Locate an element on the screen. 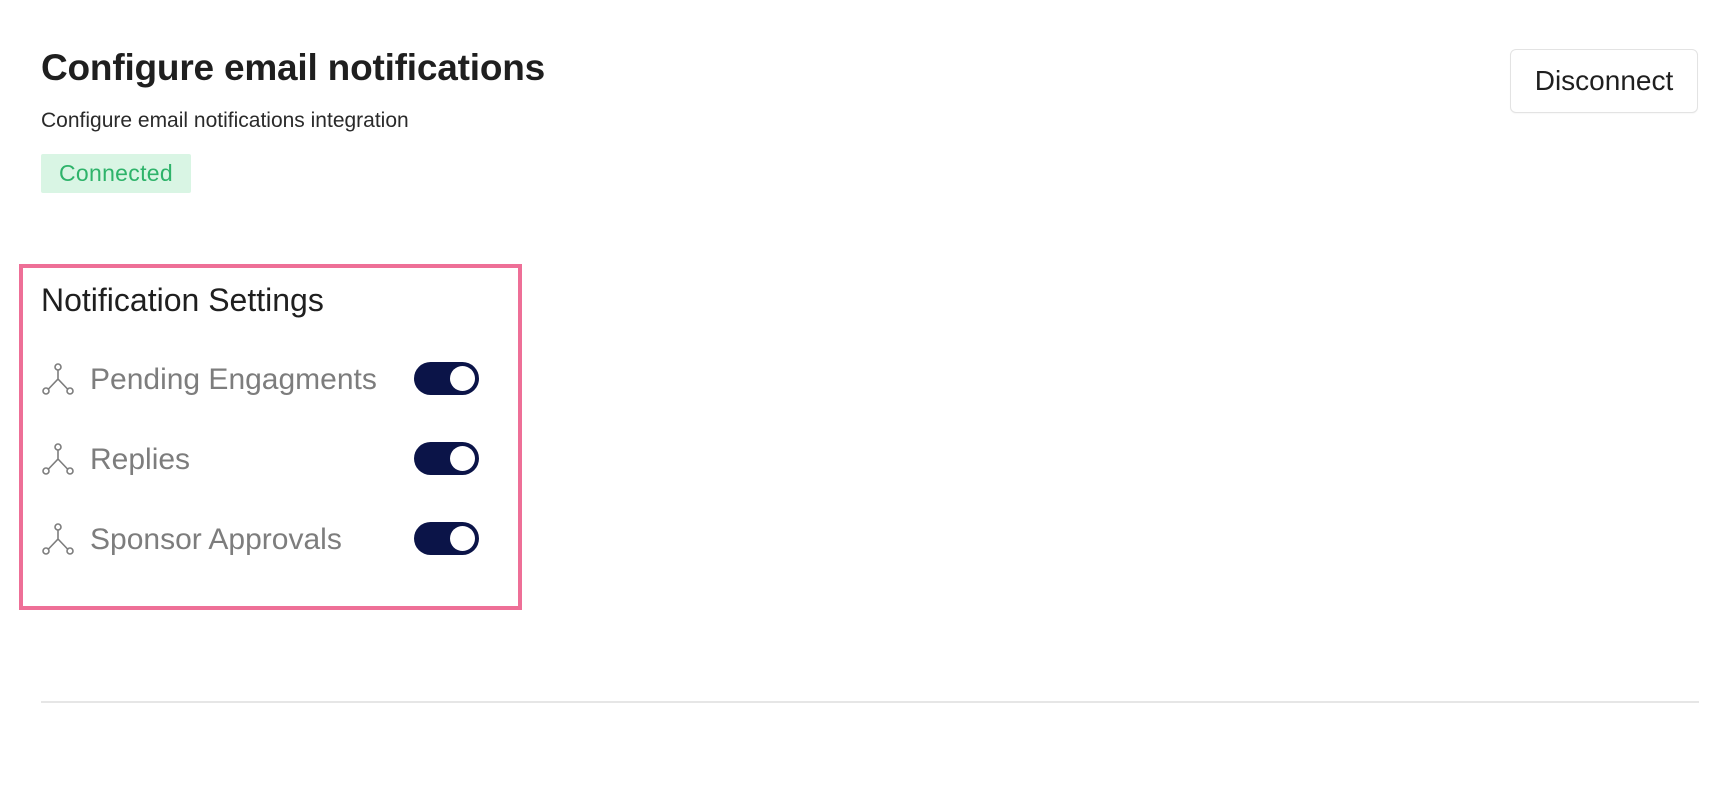 This screenshot has height=786, width=1732. notification-settings-title: Notification Settings is located at coordinates (182, 300).